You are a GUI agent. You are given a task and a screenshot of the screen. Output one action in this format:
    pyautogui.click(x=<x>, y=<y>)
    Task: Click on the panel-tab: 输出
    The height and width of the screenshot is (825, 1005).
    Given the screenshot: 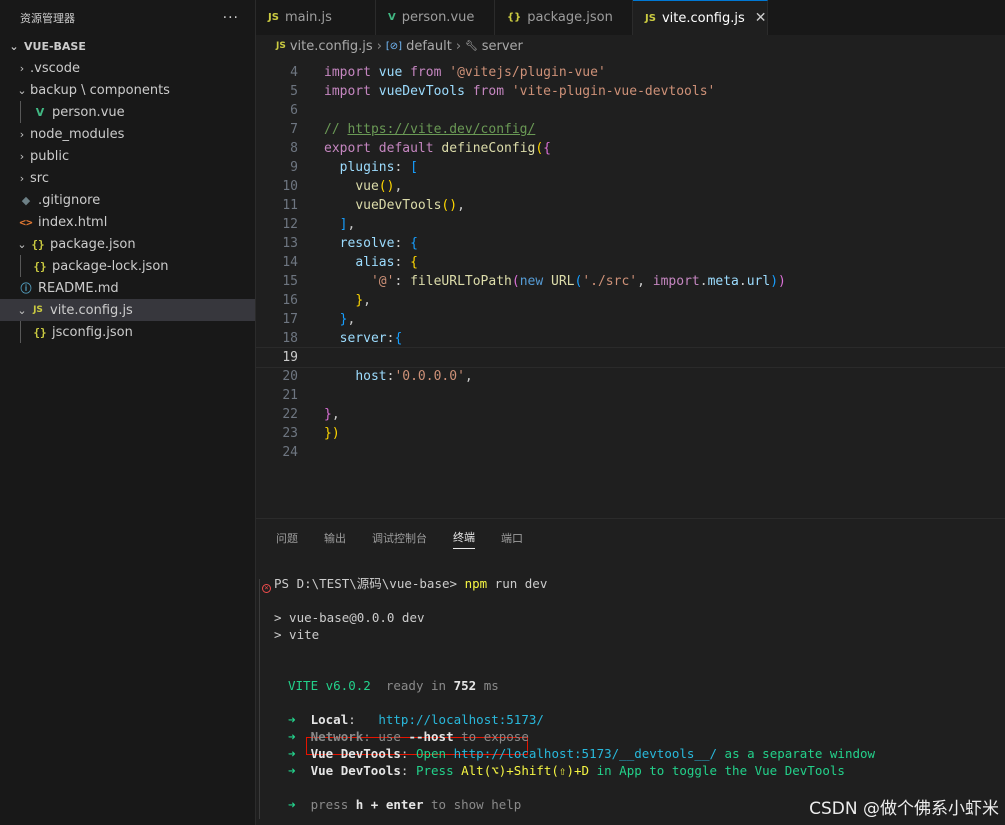 What is the action you would take?
    pyautogui.click(x=335, y=539)
    